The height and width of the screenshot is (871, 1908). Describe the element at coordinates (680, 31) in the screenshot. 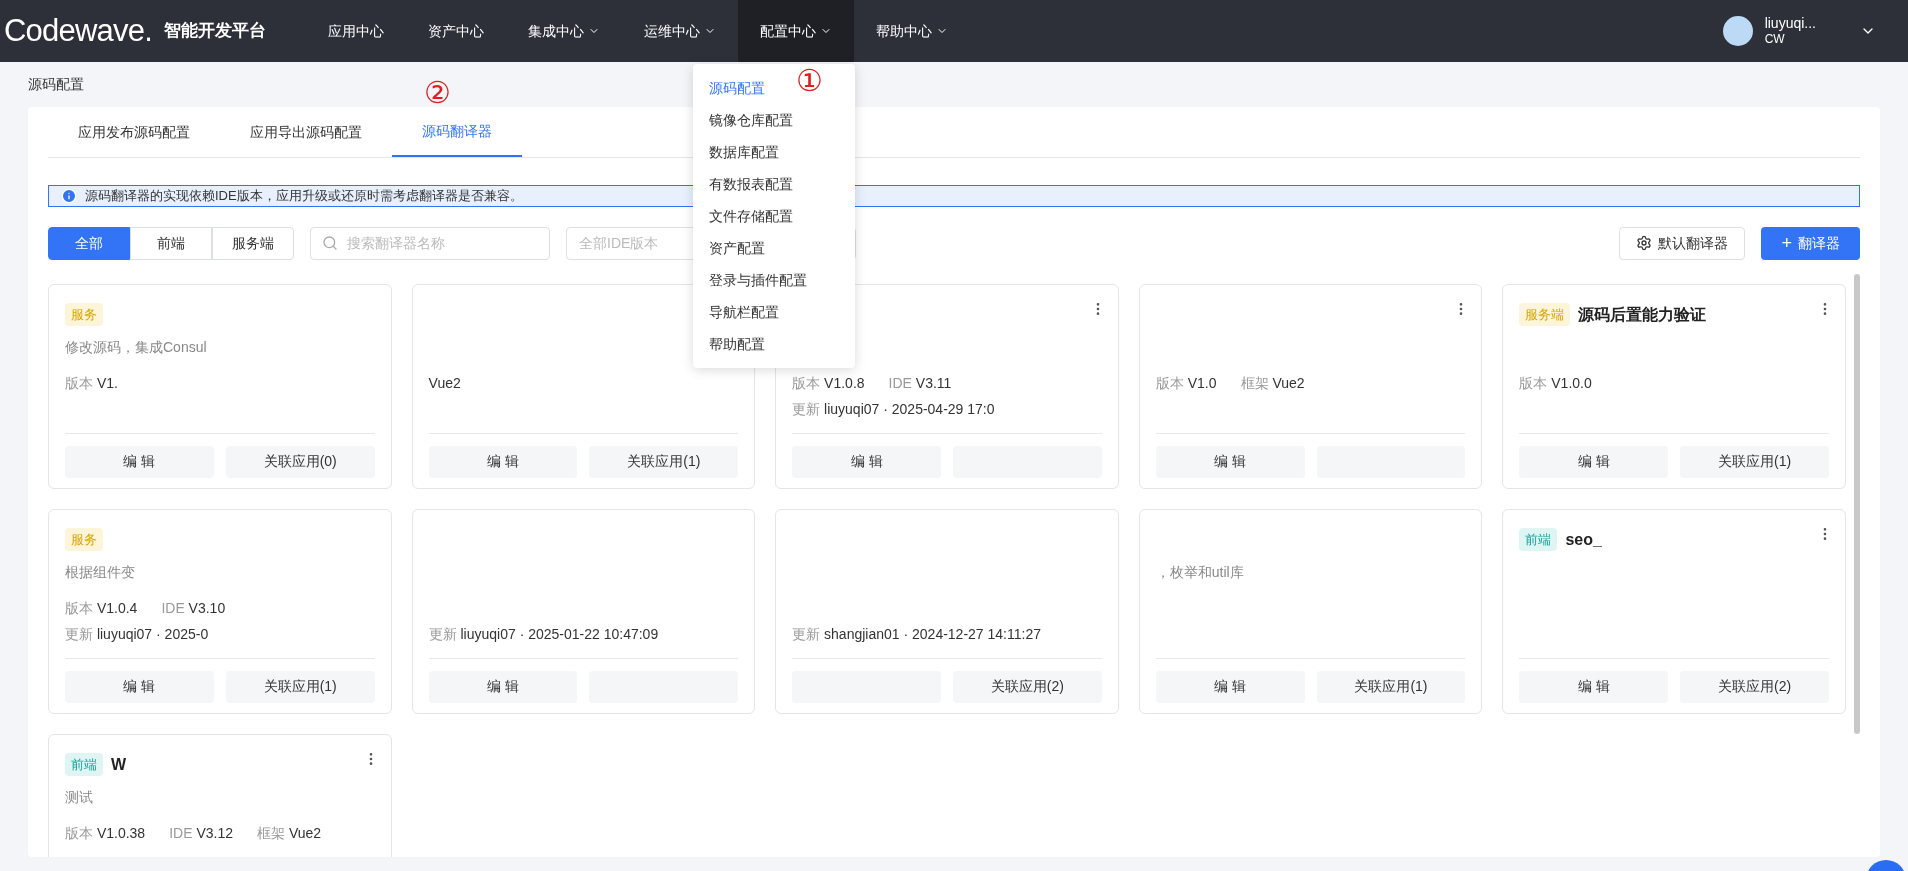

I see `nav-item: 运维中心` at that location.